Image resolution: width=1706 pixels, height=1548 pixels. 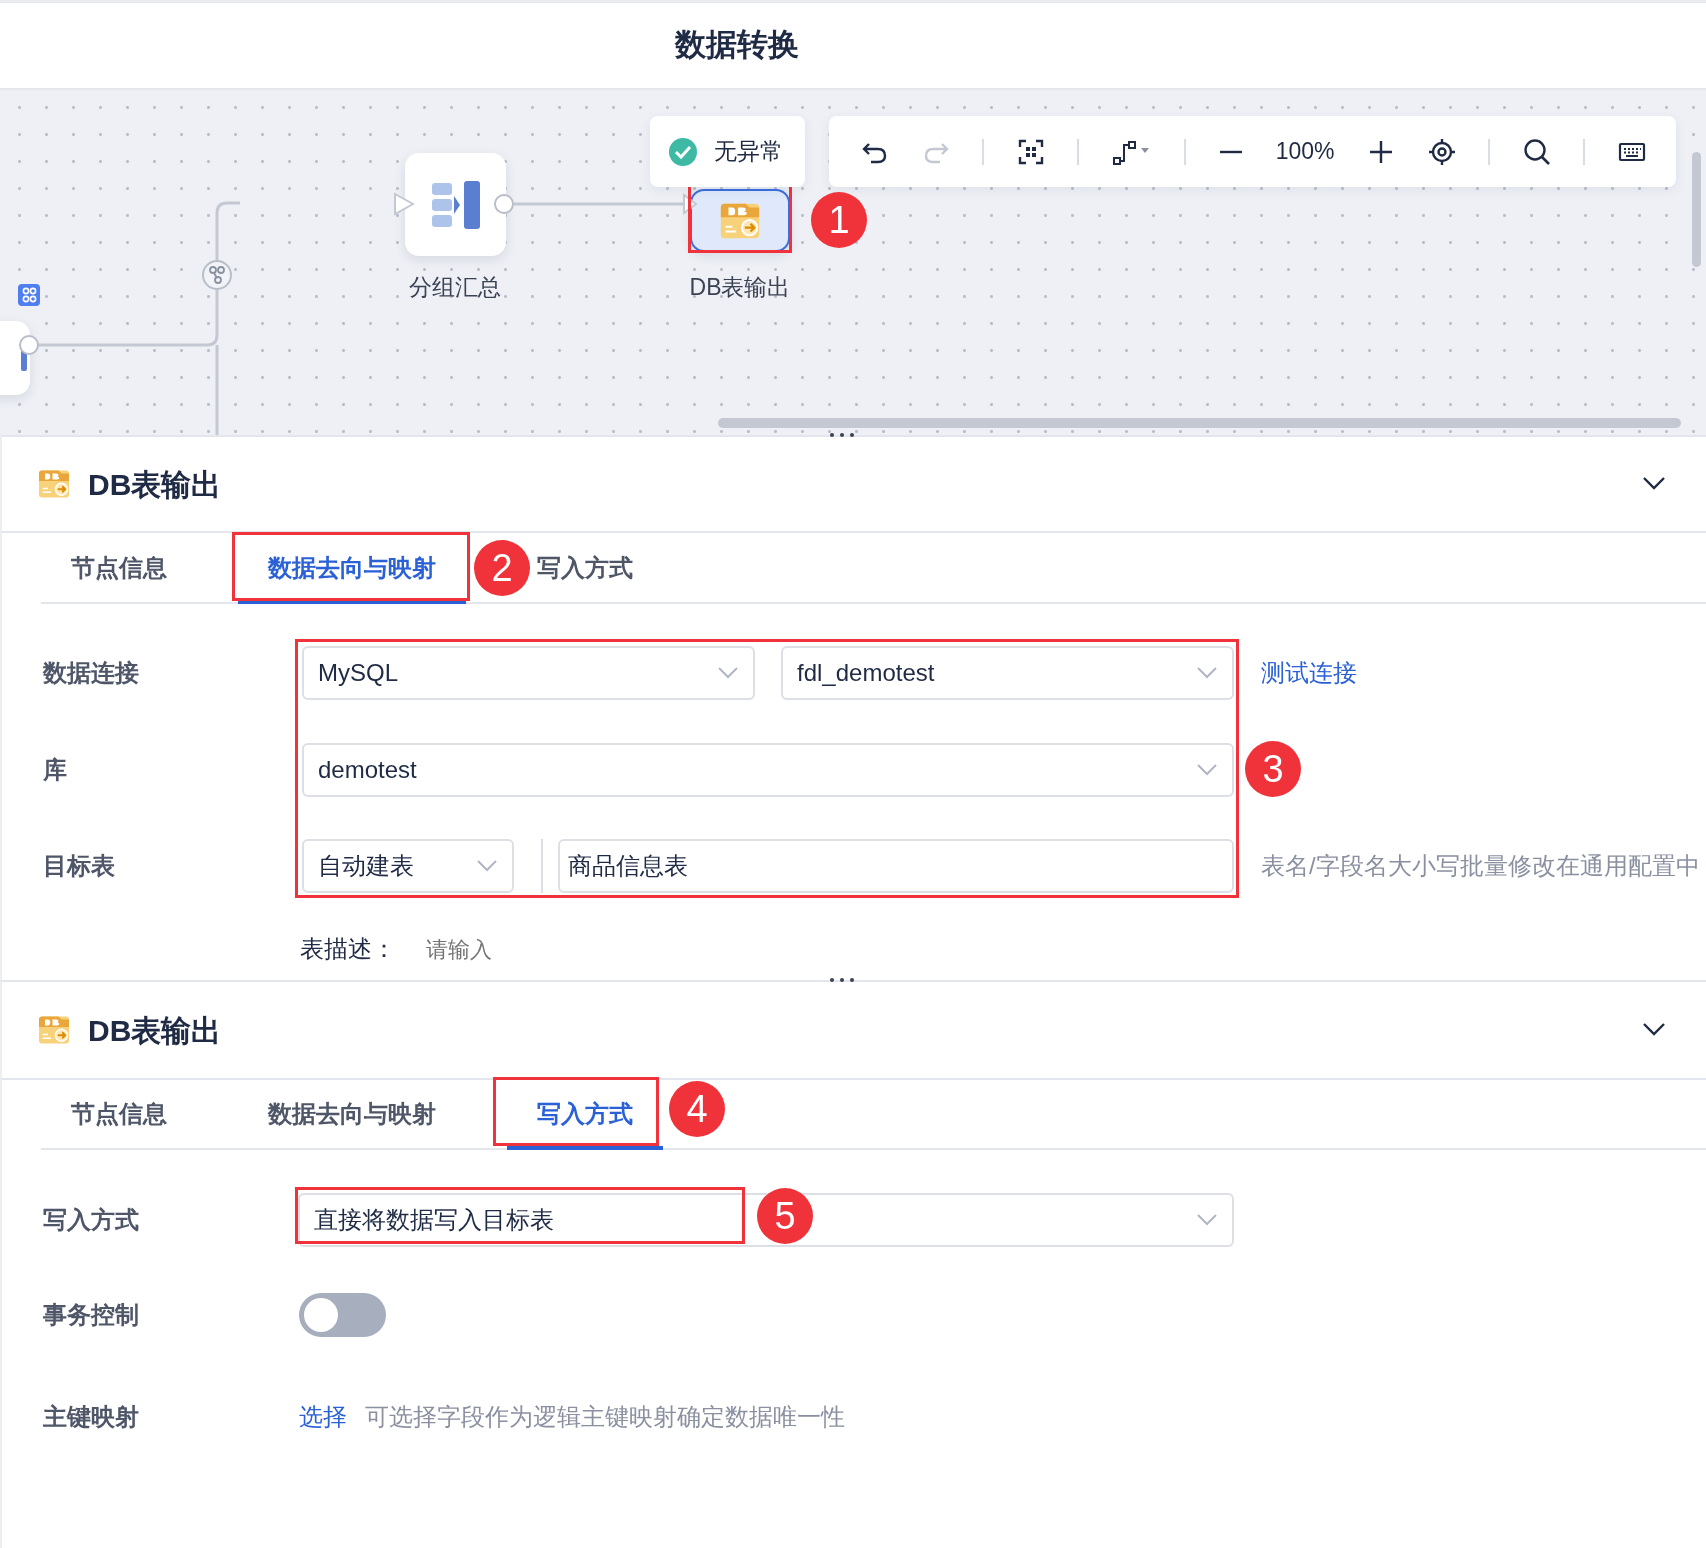 What do you see at coordinates (1696, 209) in the screenshot?
I see `vertical-scrollbar` at bounding box center [1696, 209].